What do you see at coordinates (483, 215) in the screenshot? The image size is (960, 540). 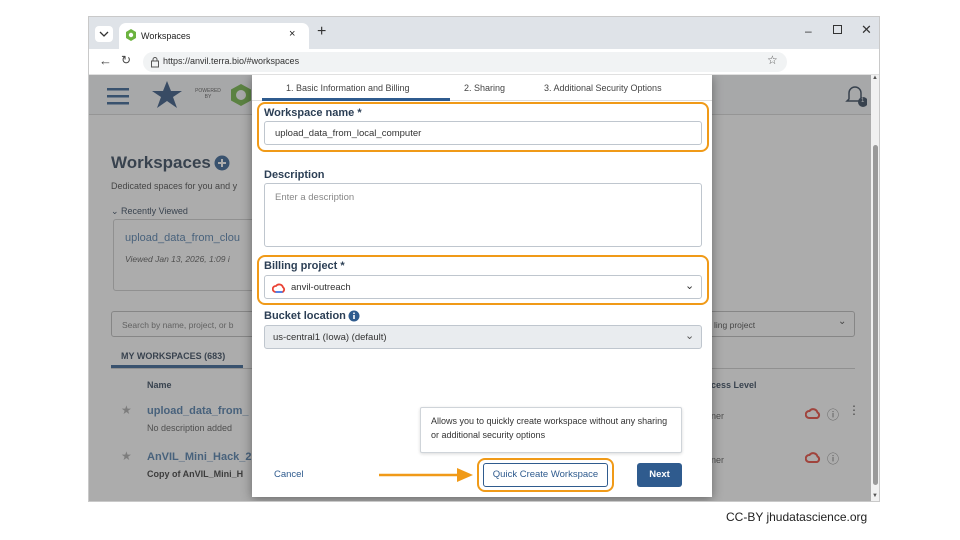 I see `description-field: Enter a description` at bounding box center [483, 215].